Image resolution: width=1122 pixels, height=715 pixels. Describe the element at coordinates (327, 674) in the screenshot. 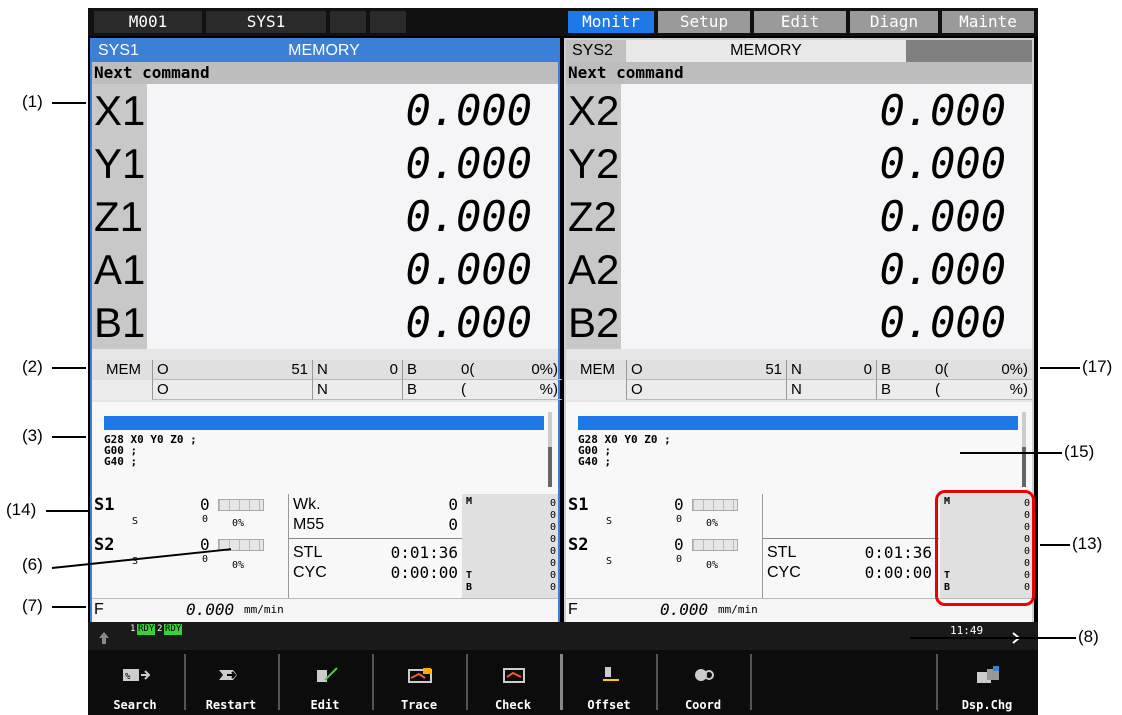

I see `edit-icon` at that location.